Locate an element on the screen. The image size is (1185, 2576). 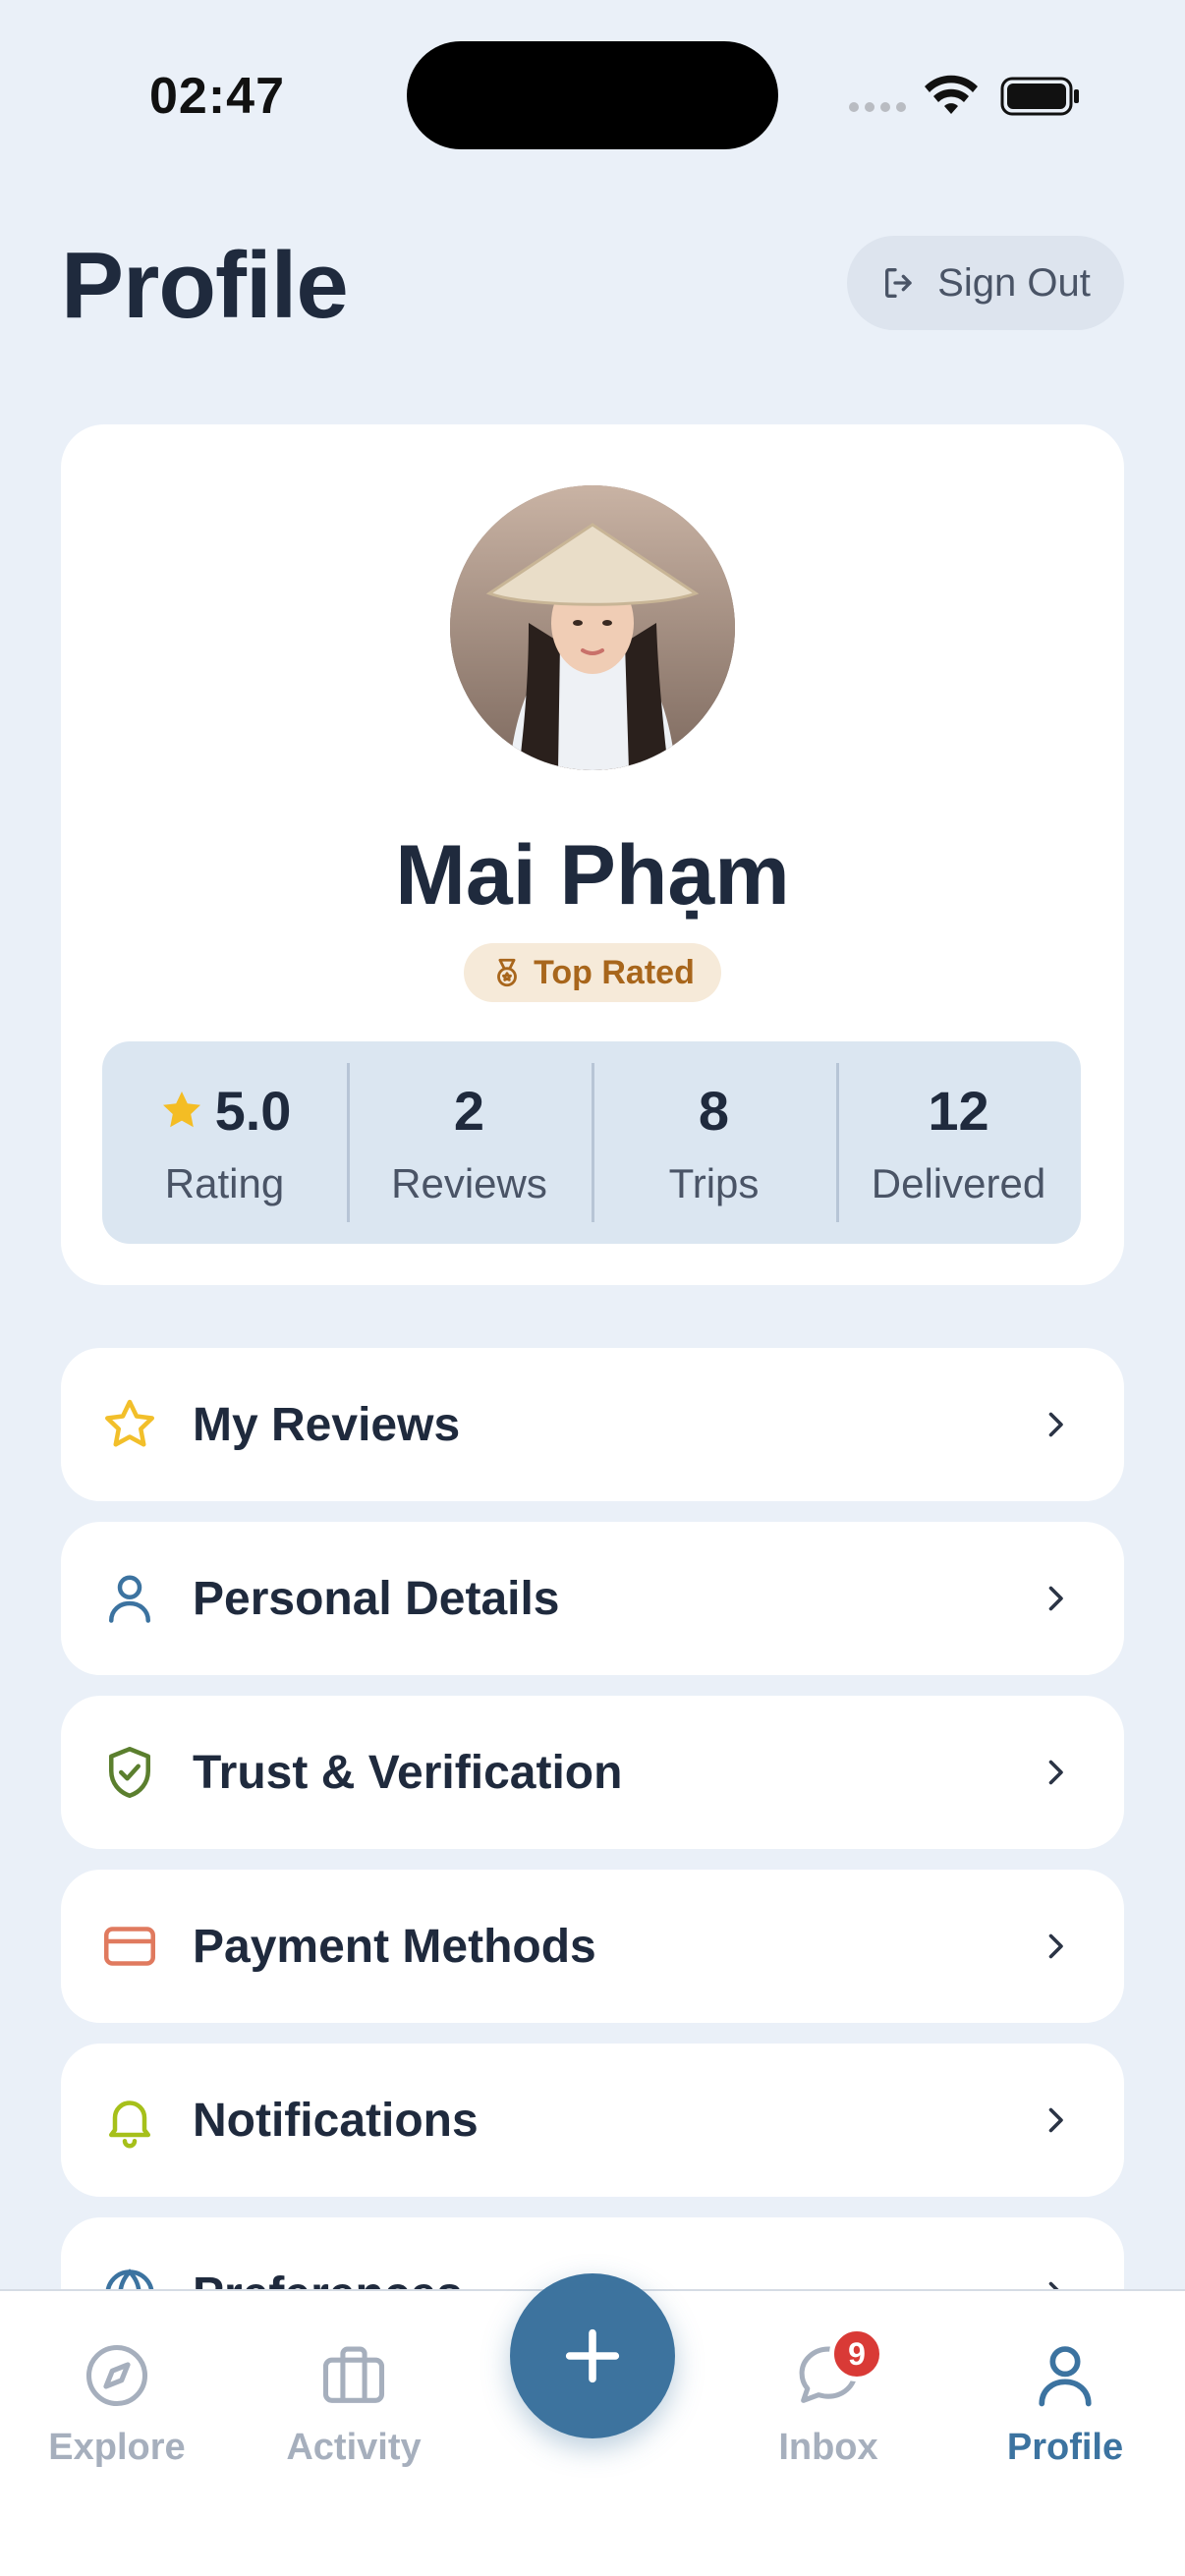
star-outline-icon is located at coordinates (130, 1423).